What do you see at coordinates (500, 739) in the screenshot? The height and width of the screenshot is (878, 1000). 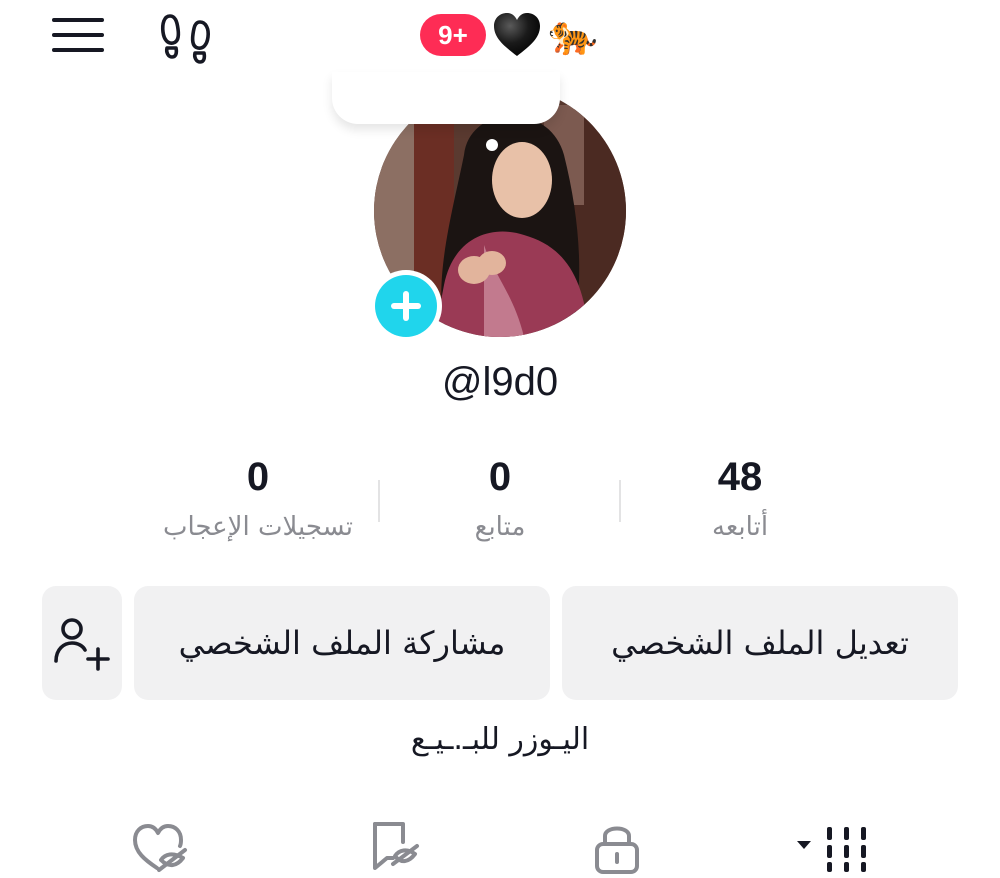 I see `profile-bio: اليـوزر للبـ.ـيـع` at bounding box center [500, 739].